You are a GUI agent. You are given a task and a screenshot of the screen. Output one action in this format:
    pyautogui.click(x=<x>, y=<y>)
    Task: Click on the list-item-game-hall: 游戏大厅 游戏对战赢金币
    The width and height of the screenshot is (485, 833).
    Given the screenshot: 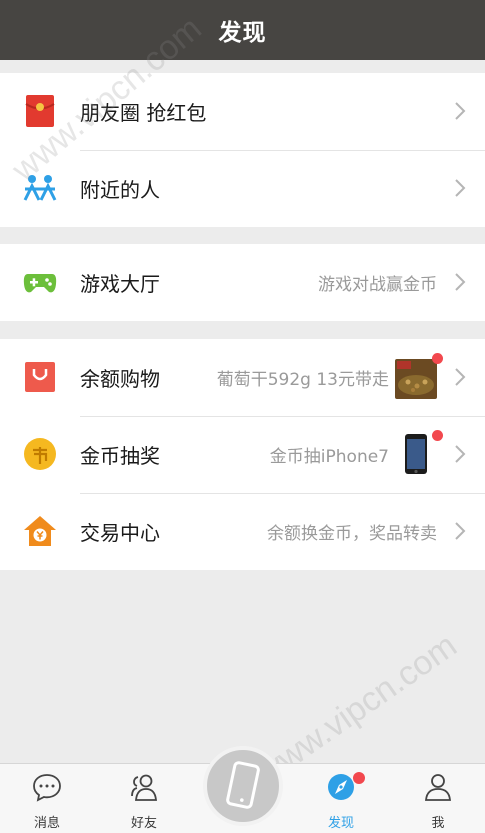 What is the action you would take?
    pyautogui.click(x=242, y=282)
    